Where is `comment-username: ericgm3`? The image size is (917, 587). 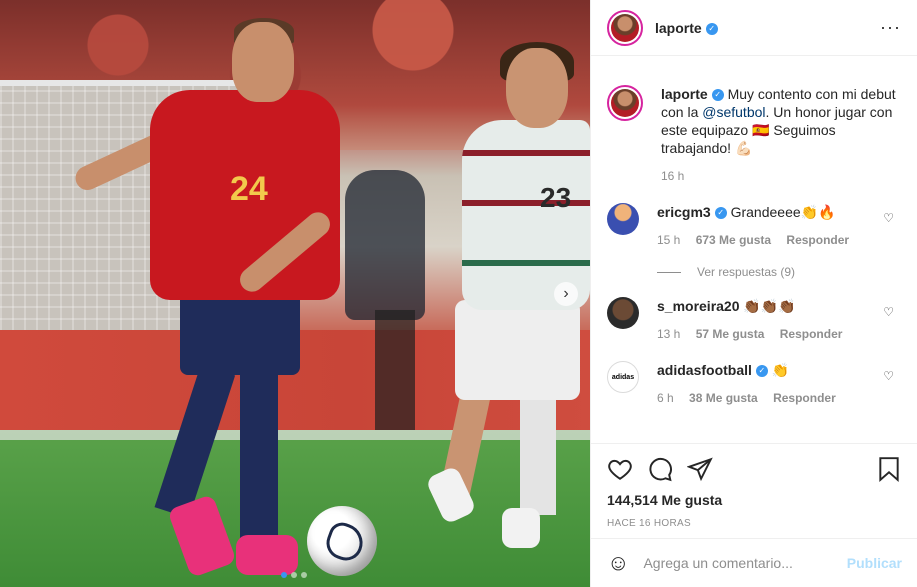 comment-username: ericgm3 is located at coordinates (684, 212).